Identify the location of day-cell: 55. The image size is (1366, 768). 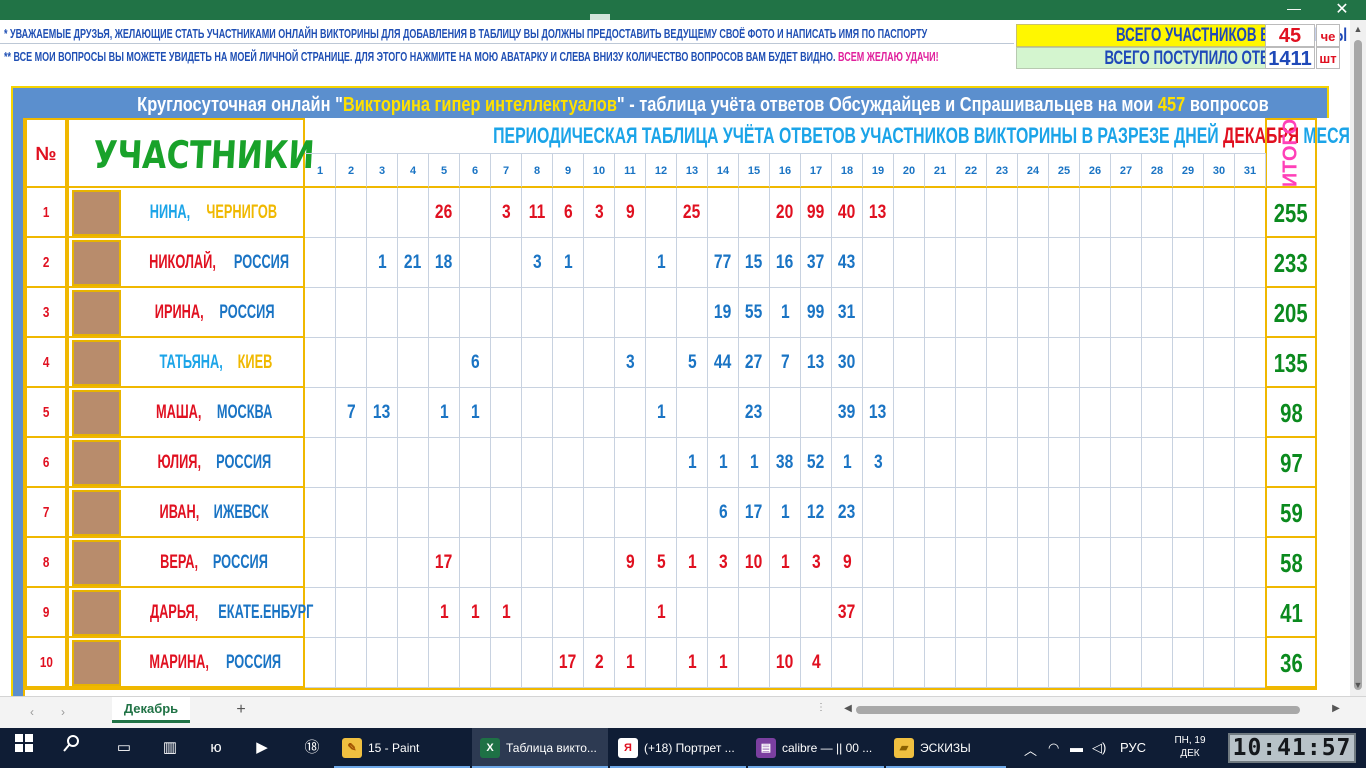
(754, 313).